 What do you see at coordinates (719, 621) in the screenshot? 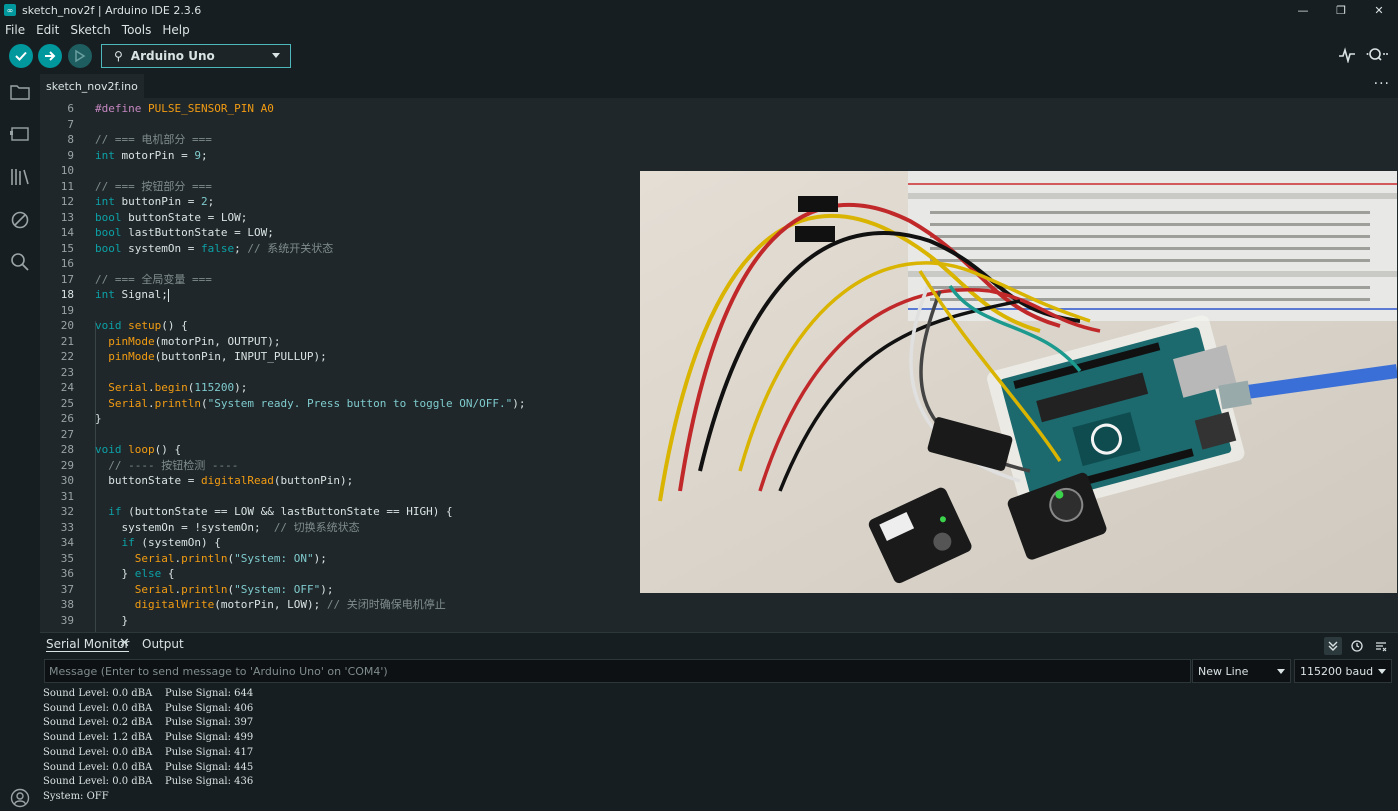
I see `code-line: 39 }` at bounding box center [719, 621].